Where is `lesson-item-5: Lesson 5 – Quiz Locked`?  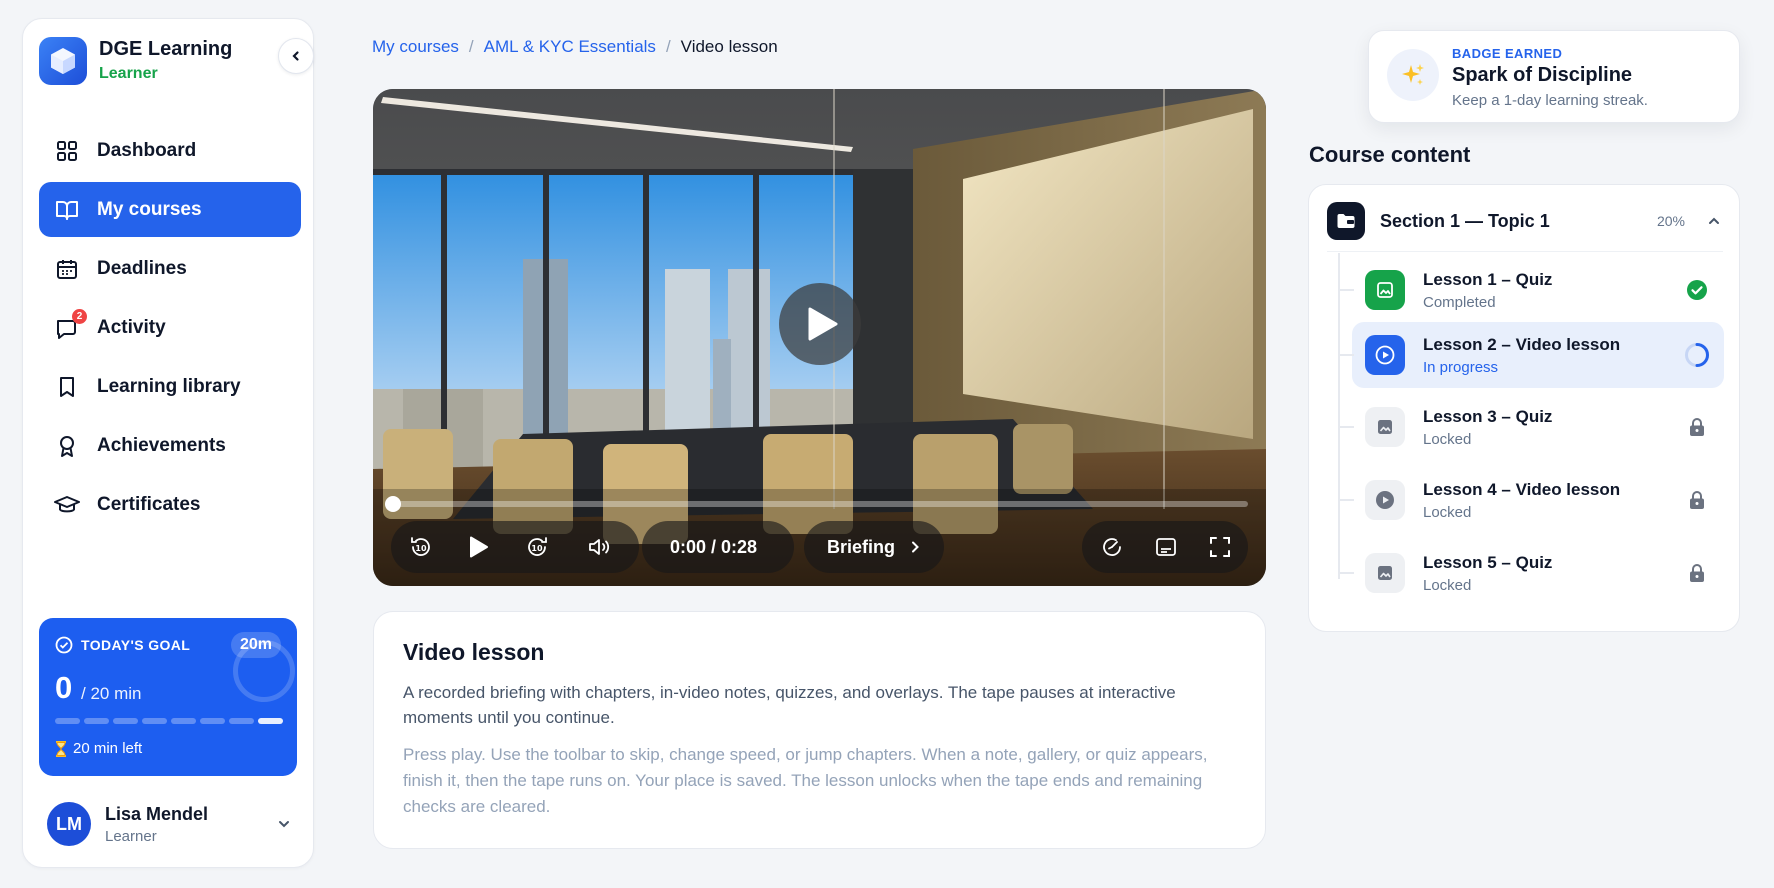 lesson-item-5: Lesson 5 – Quiz Locked is located at coordinates (1531, 573).